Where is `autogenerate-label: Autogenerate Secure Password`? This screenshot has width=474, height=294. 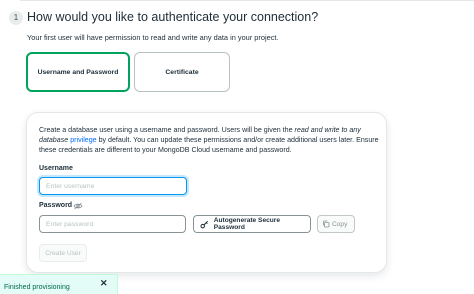
autogenerate-label: Autogenerate Secure Password is located at coordinates (247, 224).